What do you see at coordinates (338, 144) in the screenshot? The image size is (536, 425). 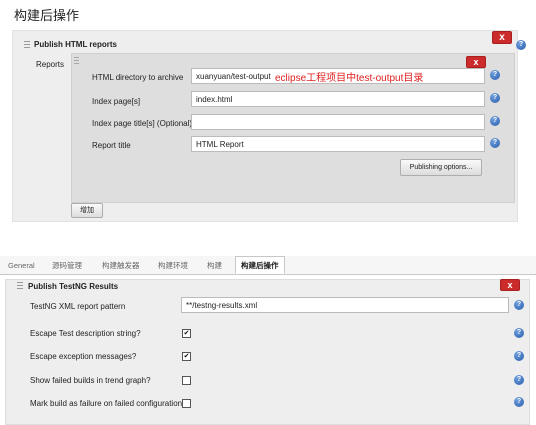 I see `report-title-input: HTML Report` at bounding box center [338, 144].